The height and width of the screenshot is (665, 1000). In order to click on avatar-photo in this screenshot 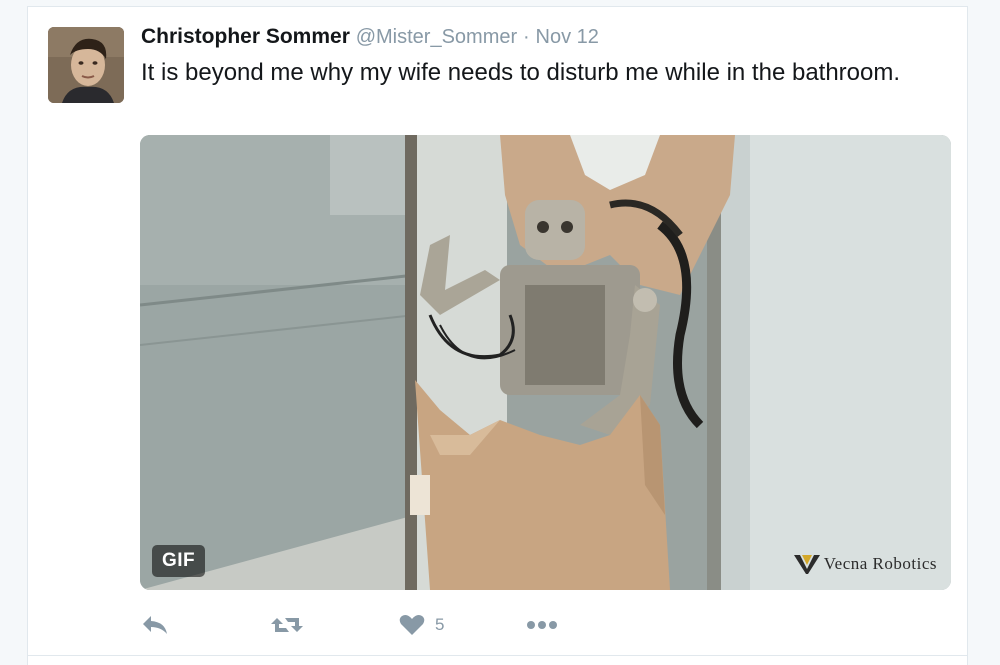, I will do `click(86, 65)`.